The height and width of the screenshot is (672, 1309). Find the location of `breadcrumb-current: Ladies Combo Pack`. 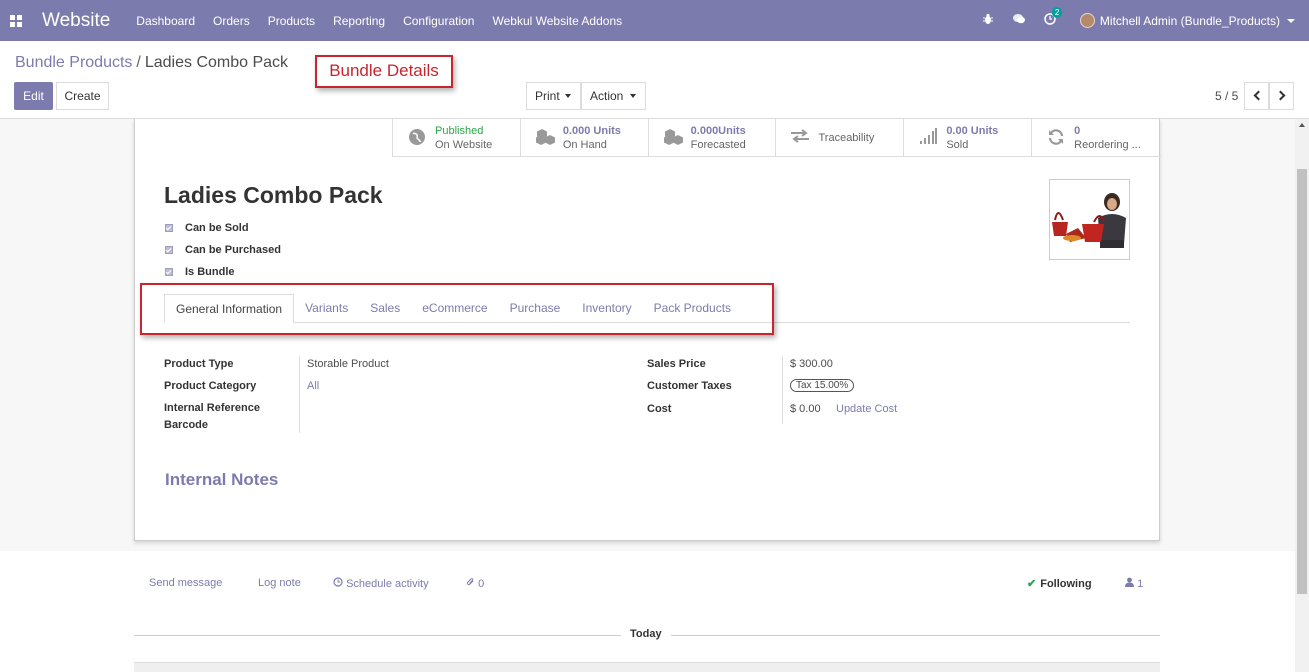

breadcrumb-current: Ladies Combo Pack is located at coordinates (216, 62).